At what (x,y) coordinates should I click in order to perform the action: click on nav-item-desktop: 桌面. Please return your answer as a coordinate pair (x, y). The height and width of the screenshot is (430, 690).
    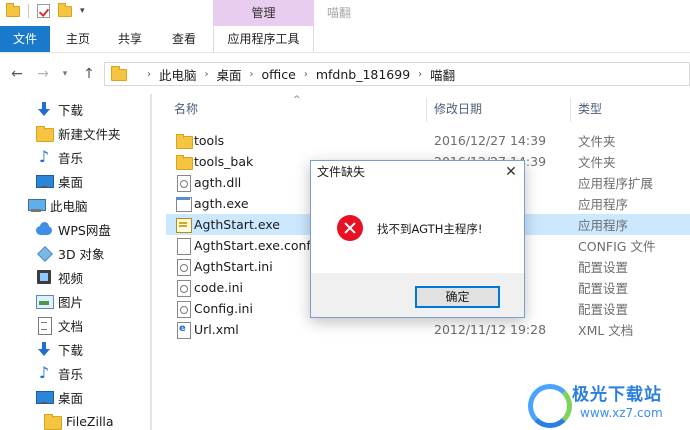
    Looking at the image, I should click on (59, 181).